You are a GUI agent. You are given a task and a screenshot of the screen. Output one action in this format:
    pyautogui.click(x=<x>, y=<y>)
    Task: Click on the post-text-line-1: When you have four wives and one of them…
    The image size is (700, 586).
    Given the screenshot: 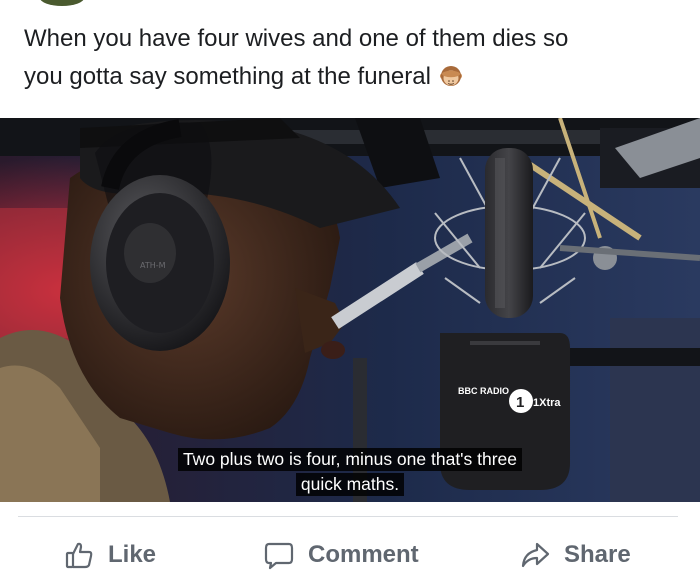 What is the action you would take?
    pyautogui.click(x=296, y=38)
    